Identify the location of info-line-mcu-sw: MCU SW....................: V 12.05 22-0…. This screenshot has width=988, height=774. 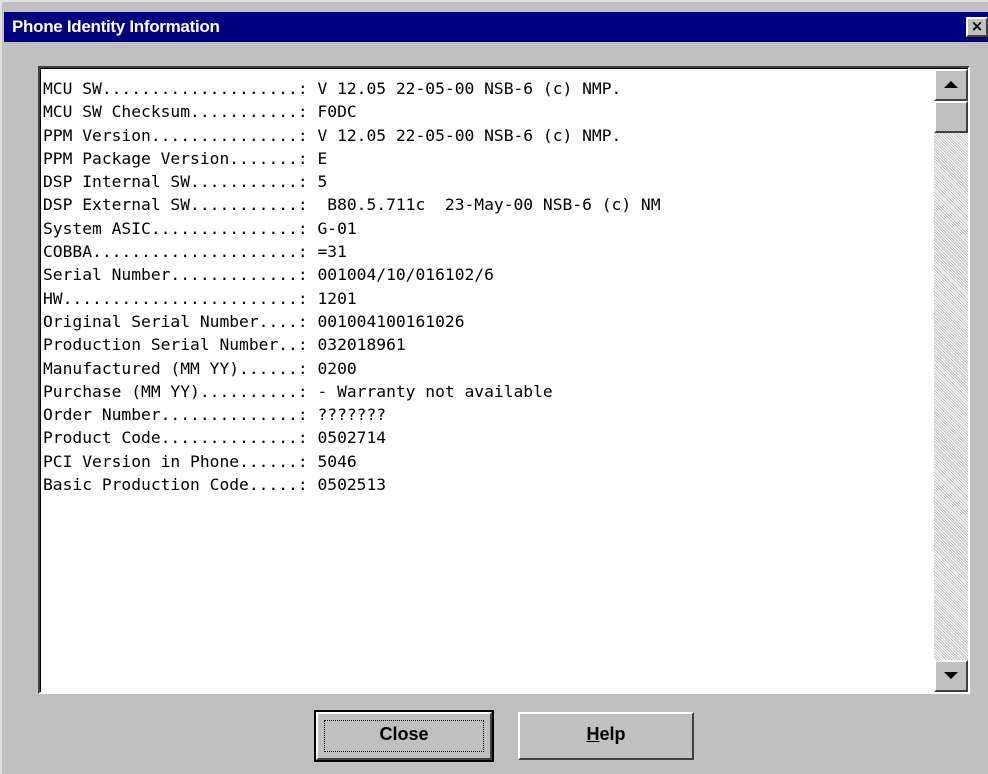
(332, 88).